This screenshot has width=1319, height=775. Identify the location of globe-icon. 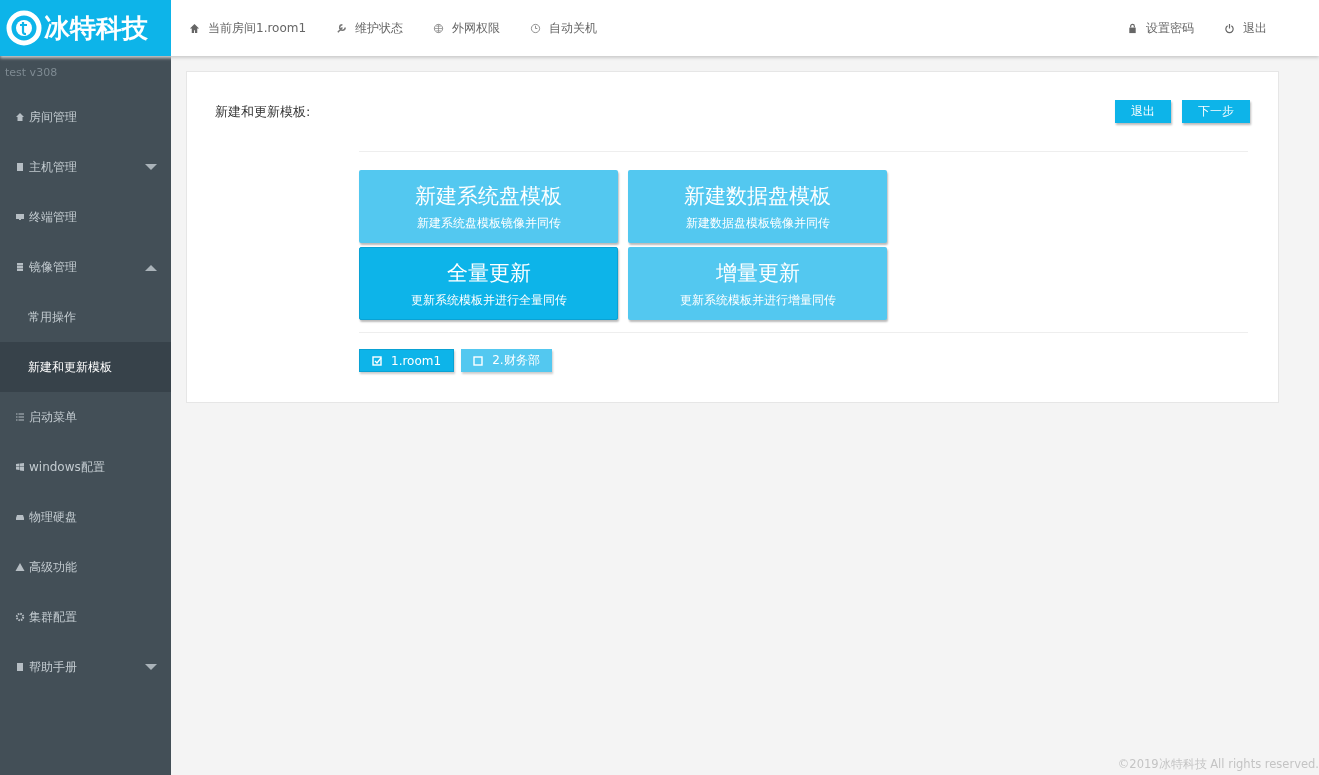
(439, 28).